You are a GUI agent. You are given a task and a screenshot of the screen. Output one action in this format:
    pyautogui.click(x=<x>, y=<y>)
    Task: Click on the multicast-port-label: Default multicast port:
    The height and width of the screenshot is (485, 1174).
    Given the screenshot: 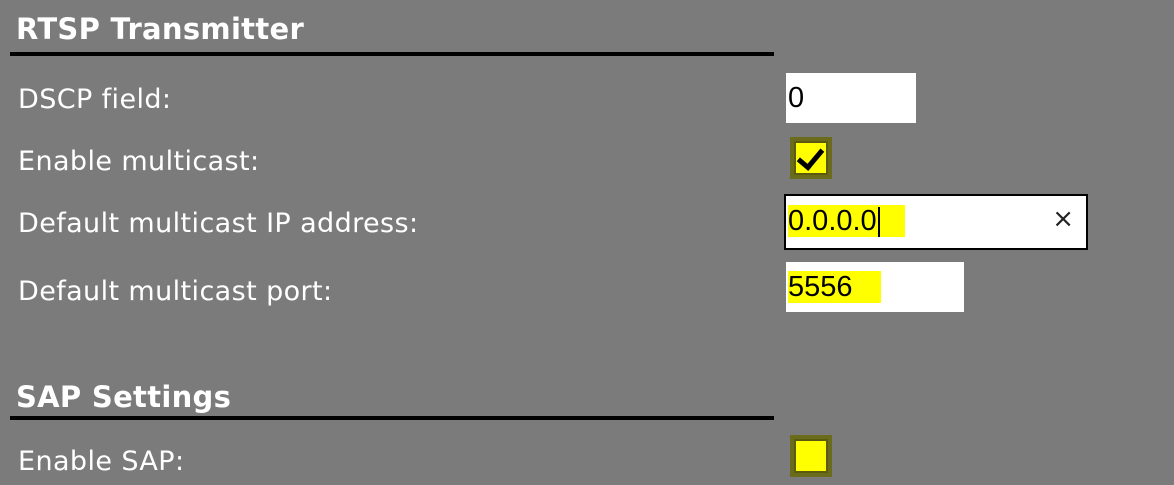 What is the action you would take?
    pyautogui.click(x=175, y=291)
    